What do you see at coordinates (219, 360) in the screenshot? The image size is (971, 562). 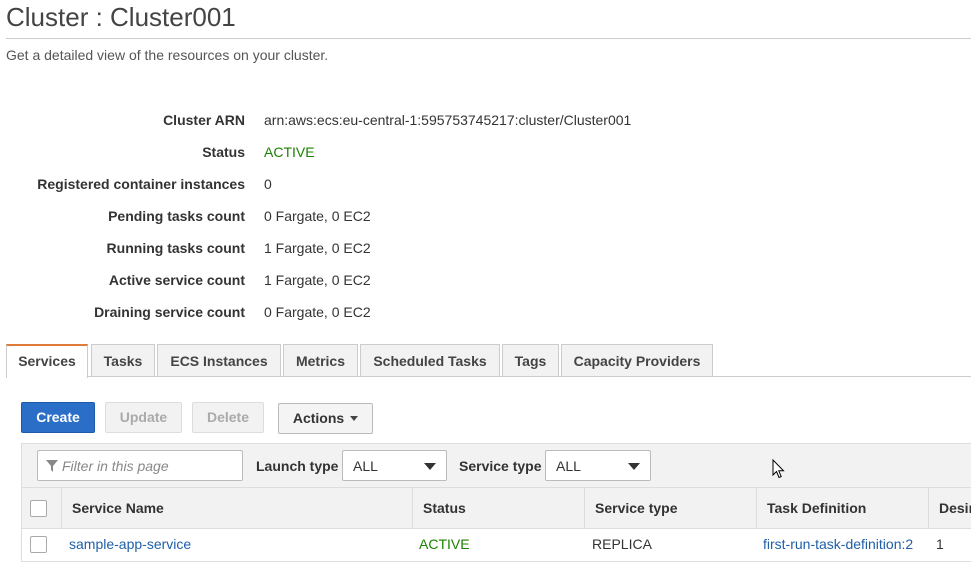 I see `tab-ecs-instances: ECS Instances` at bounding box center [219, 360].